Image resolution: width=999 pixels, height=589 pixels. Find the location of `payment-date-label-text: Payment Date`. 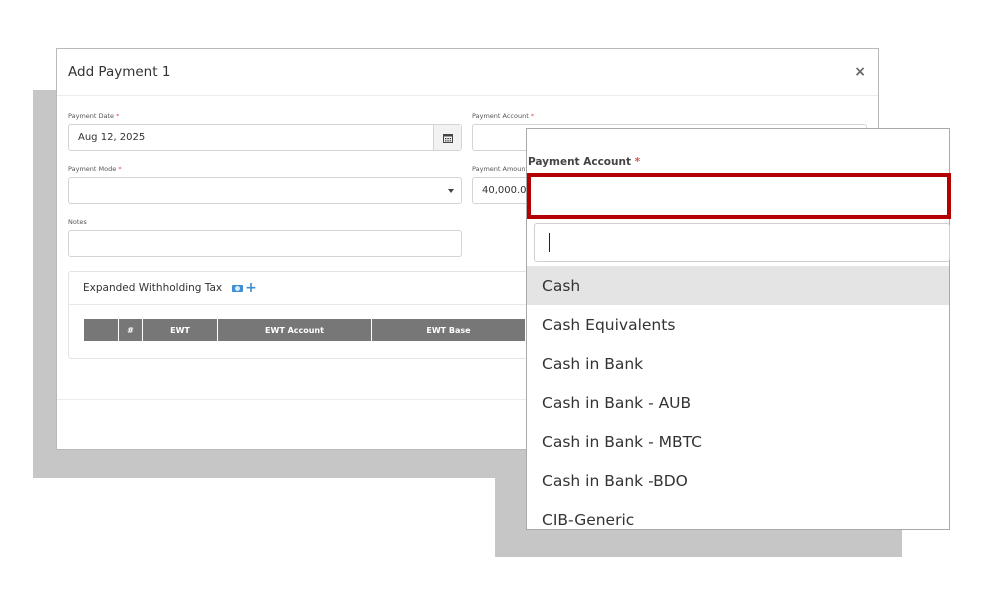

payment-date-label-text: Payment Date is located at coordinates (91, 116).